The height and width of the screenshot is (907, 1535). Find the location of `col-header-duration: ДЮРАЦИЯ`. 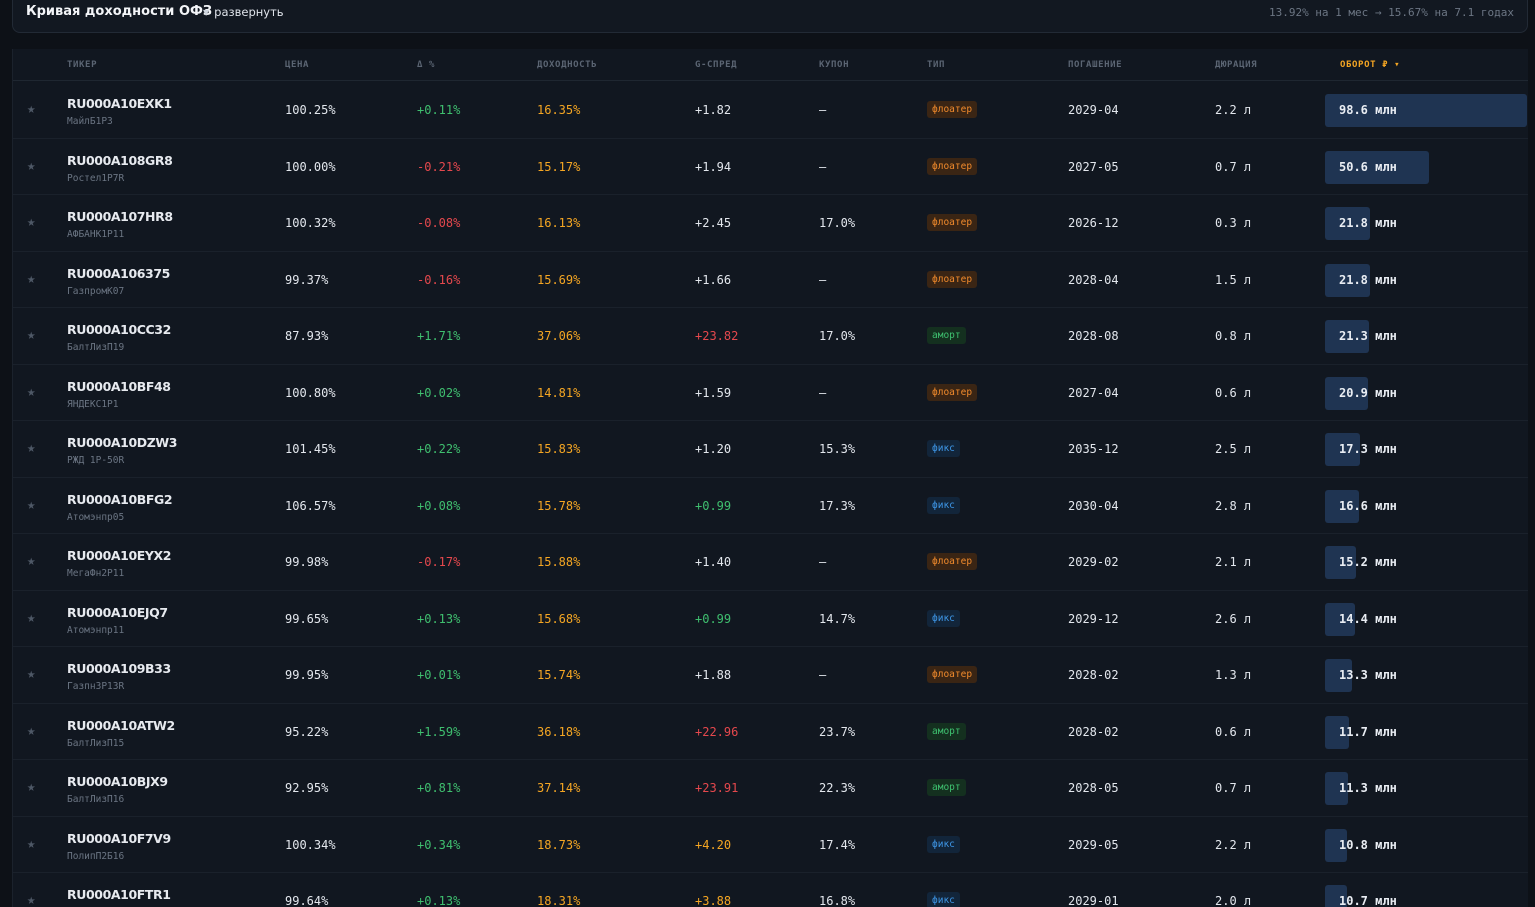

col-header-duration: ДЮРАЦИЯ is located at coordinates (1236, 65).